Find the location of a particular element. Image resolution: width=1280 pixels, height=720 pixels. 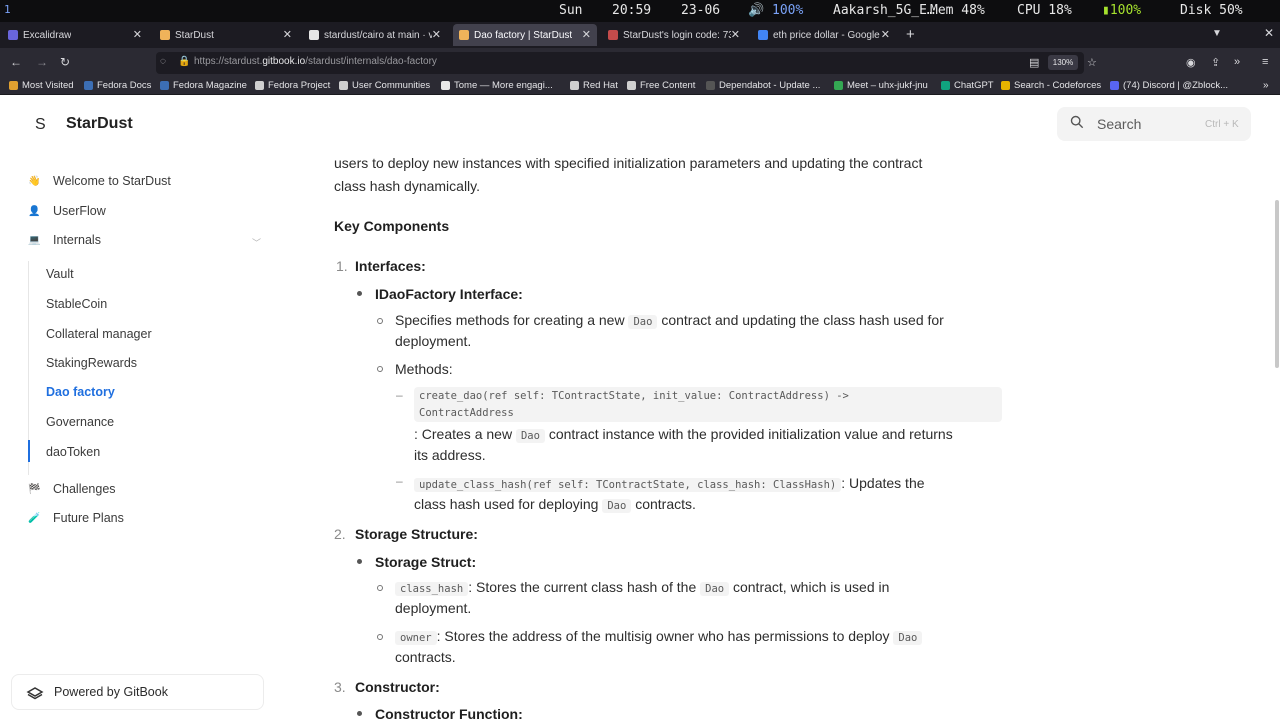

battery-level: 100% is located at coordinates (1125, 10).